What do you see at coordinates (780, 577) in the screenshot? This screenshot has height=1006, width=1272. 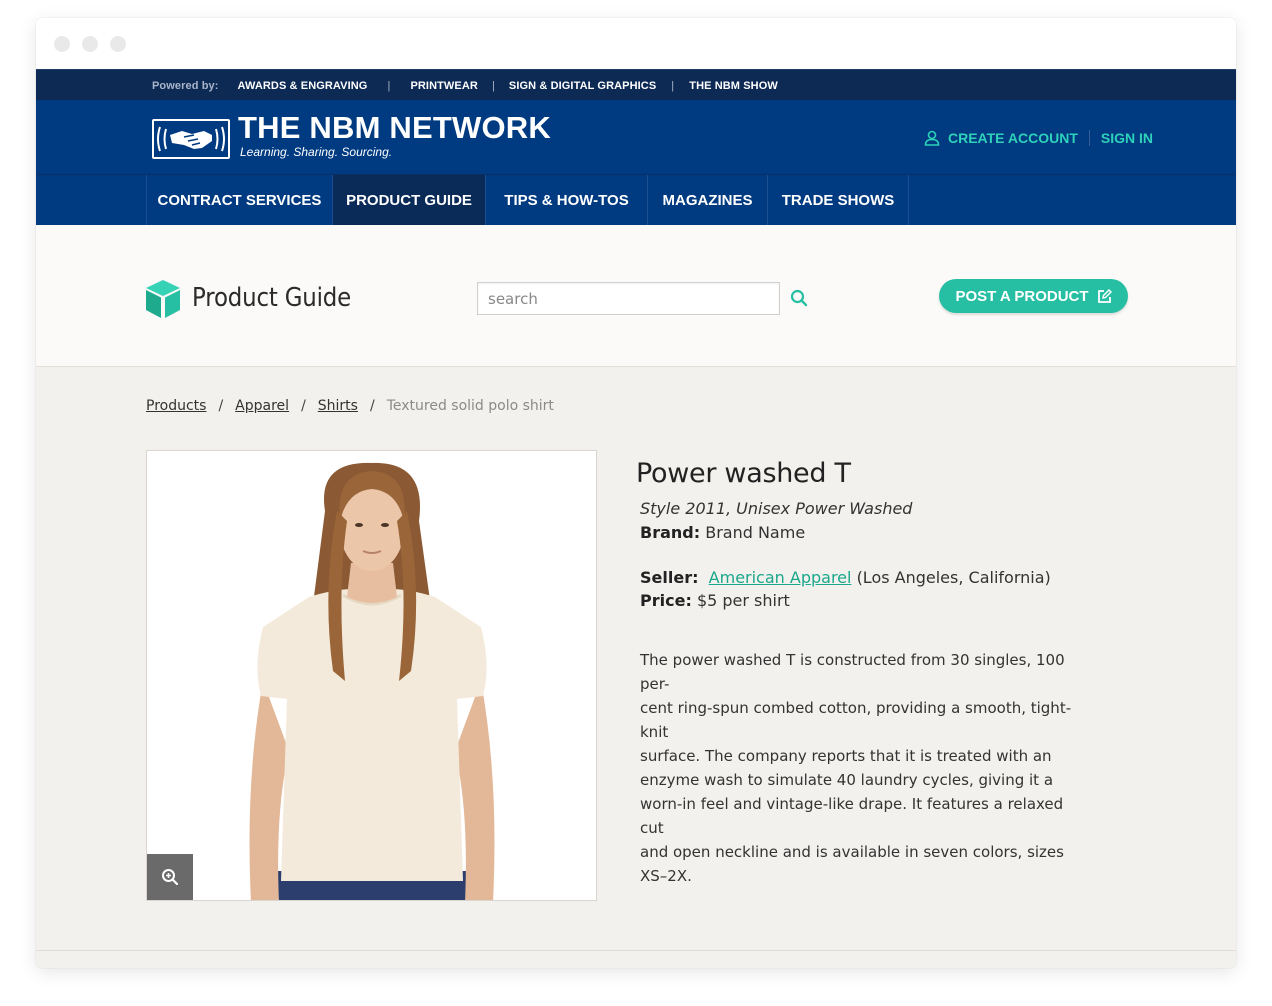 I see `seller-link: American Apparel` at bounding box center [780, 577].